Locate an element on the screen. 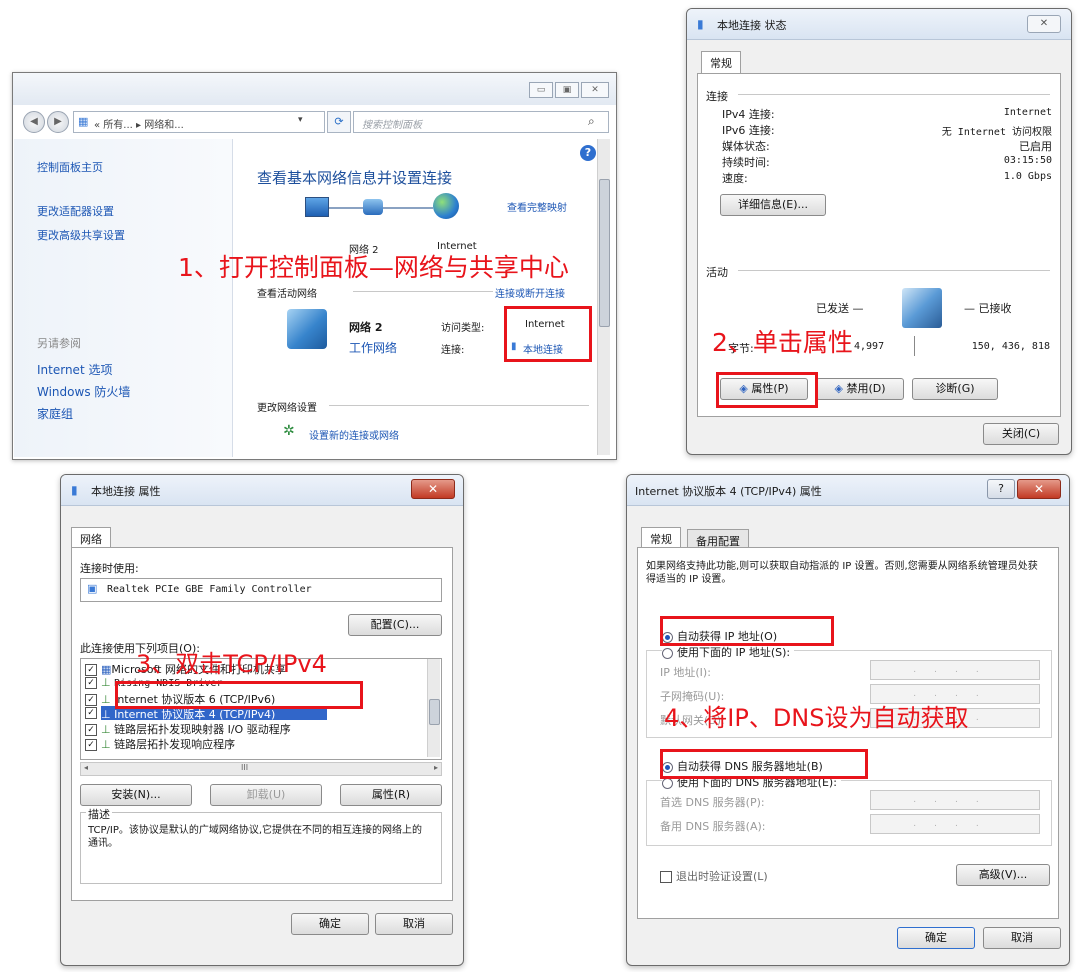 The height and width of the screenshot is (972, 1078). back-icon: ◀ is located at coordinates (34, 122).